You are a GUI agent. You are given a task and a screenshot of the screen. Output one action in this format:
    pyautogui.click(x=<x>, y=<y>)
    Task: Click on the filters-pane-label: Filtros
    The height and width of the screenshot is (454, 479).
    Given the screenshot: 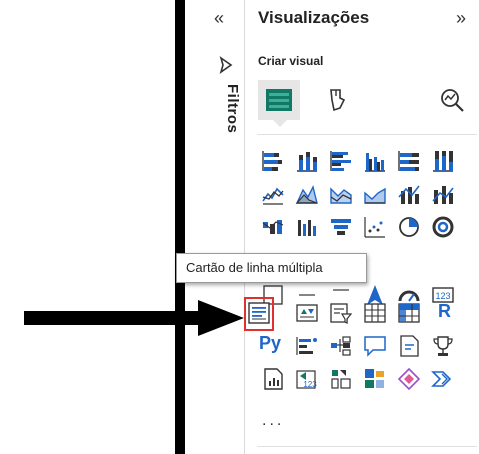 What is the action you would take?
    pyautogui.click(x=232, y=108)
    